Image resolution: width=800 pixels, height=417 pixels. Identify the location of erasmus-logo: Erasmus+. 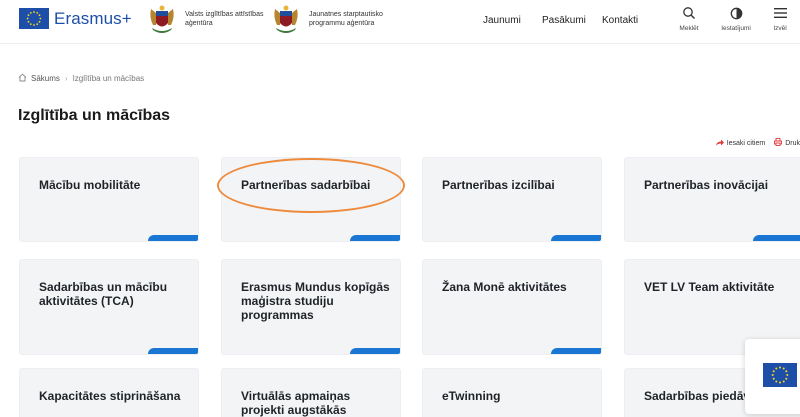
(75, 18).